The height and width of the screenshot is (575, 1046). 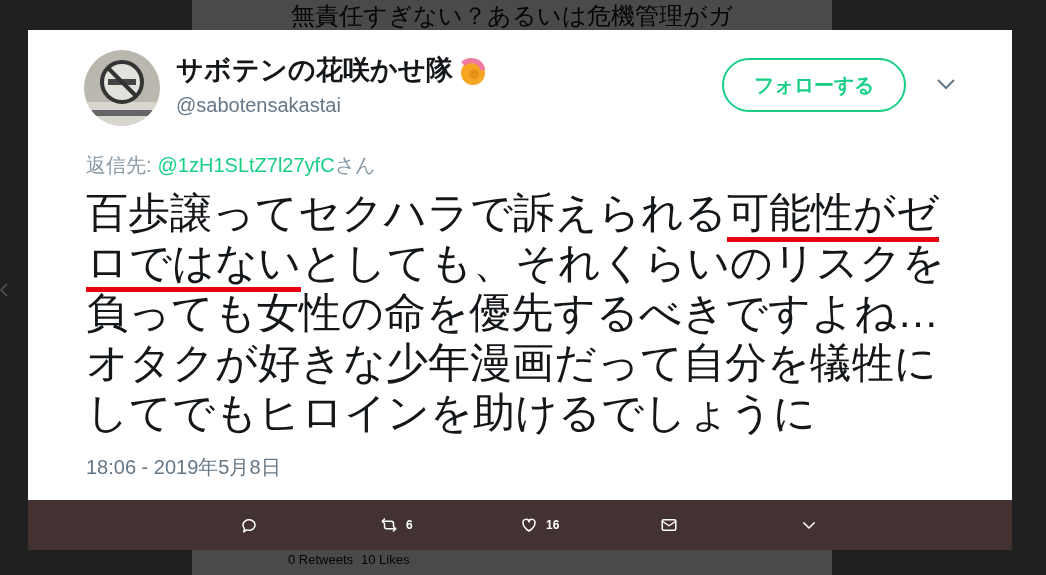 I want to click on retweet-button: 6, so click(x=450, y=525).